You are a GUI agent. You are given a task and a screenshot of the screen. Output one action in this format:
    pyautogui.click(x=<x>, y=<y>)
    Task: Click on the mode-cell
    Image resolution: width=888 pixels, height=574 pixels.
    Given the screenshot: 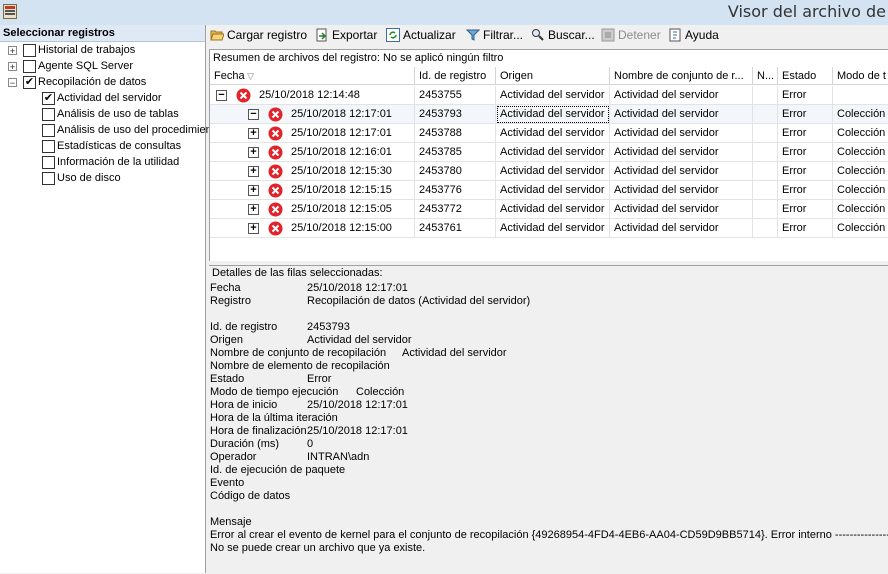 What is the action you would take?
    pyautogui.click(x=860, y=95)
    